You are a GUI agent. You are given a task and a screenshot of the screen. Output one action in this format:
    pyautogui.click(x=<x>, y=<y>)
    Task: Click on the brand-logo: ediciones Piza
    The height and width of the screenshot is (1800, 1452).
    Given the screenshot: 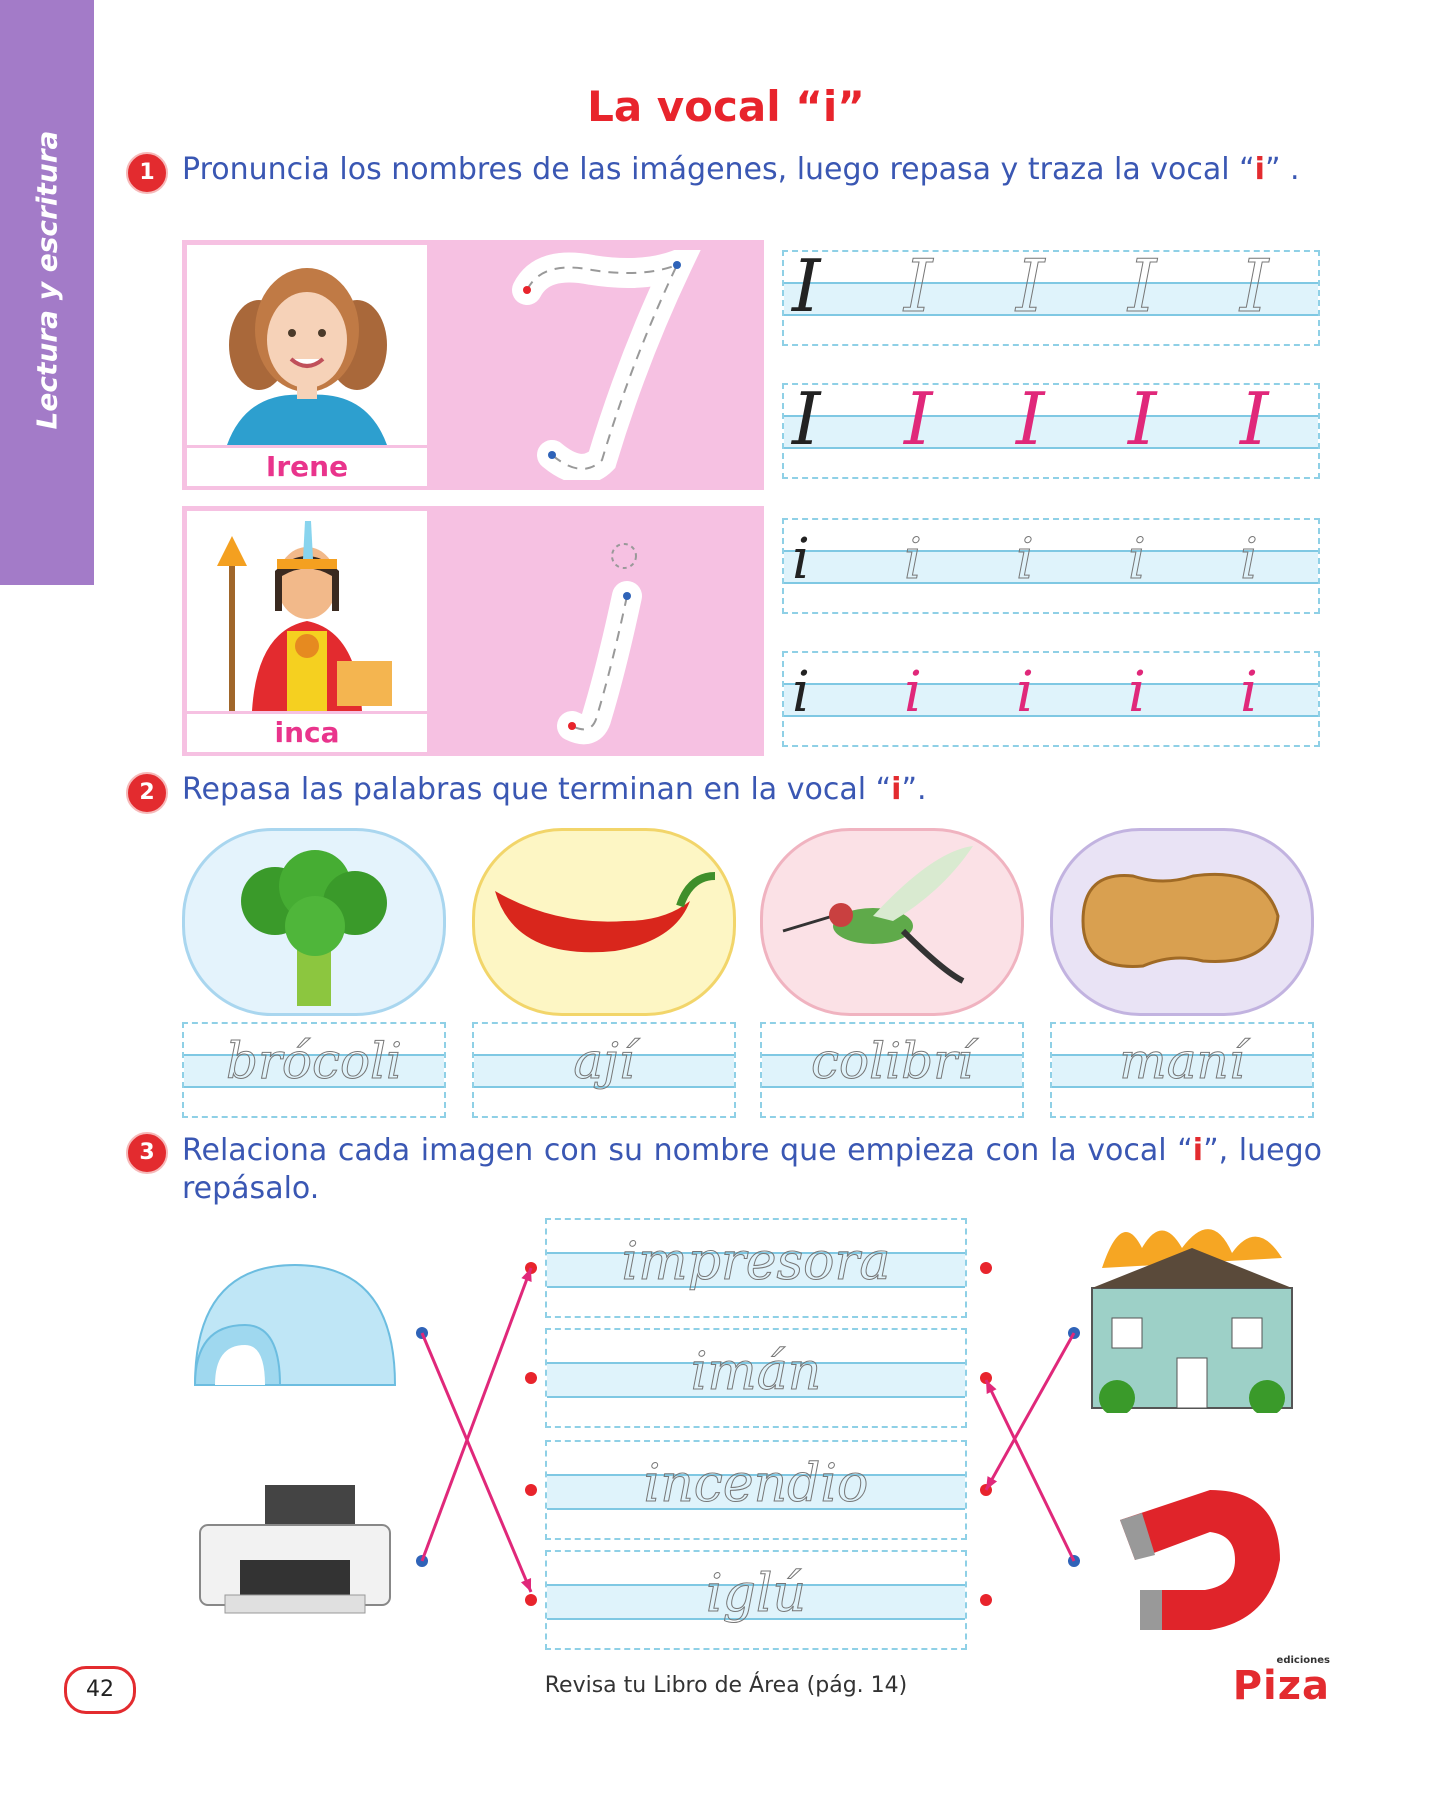 What is the action you would take?
    pyautogui.click(x=1275, y=1685)
    